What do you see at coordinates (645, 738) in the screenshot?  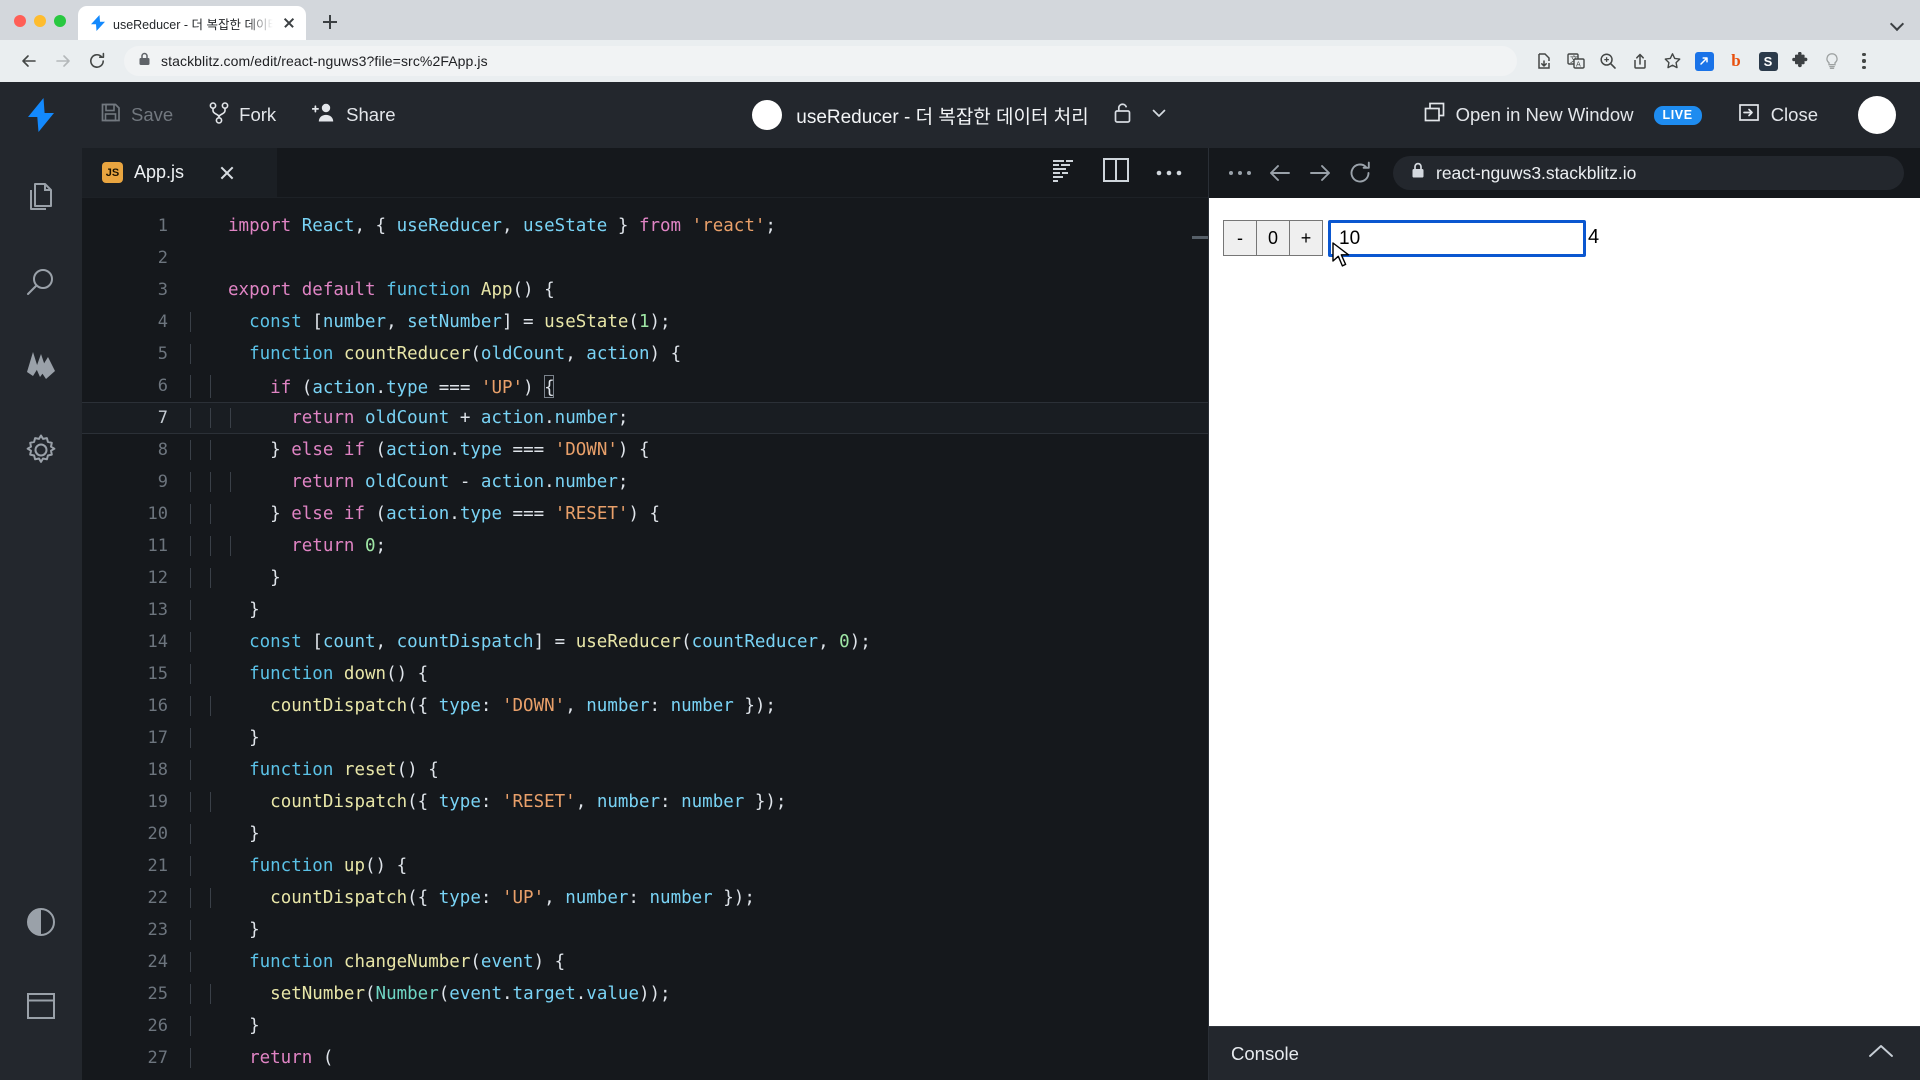 I see `code-line: 17 }` at bounding box center [645, 738].